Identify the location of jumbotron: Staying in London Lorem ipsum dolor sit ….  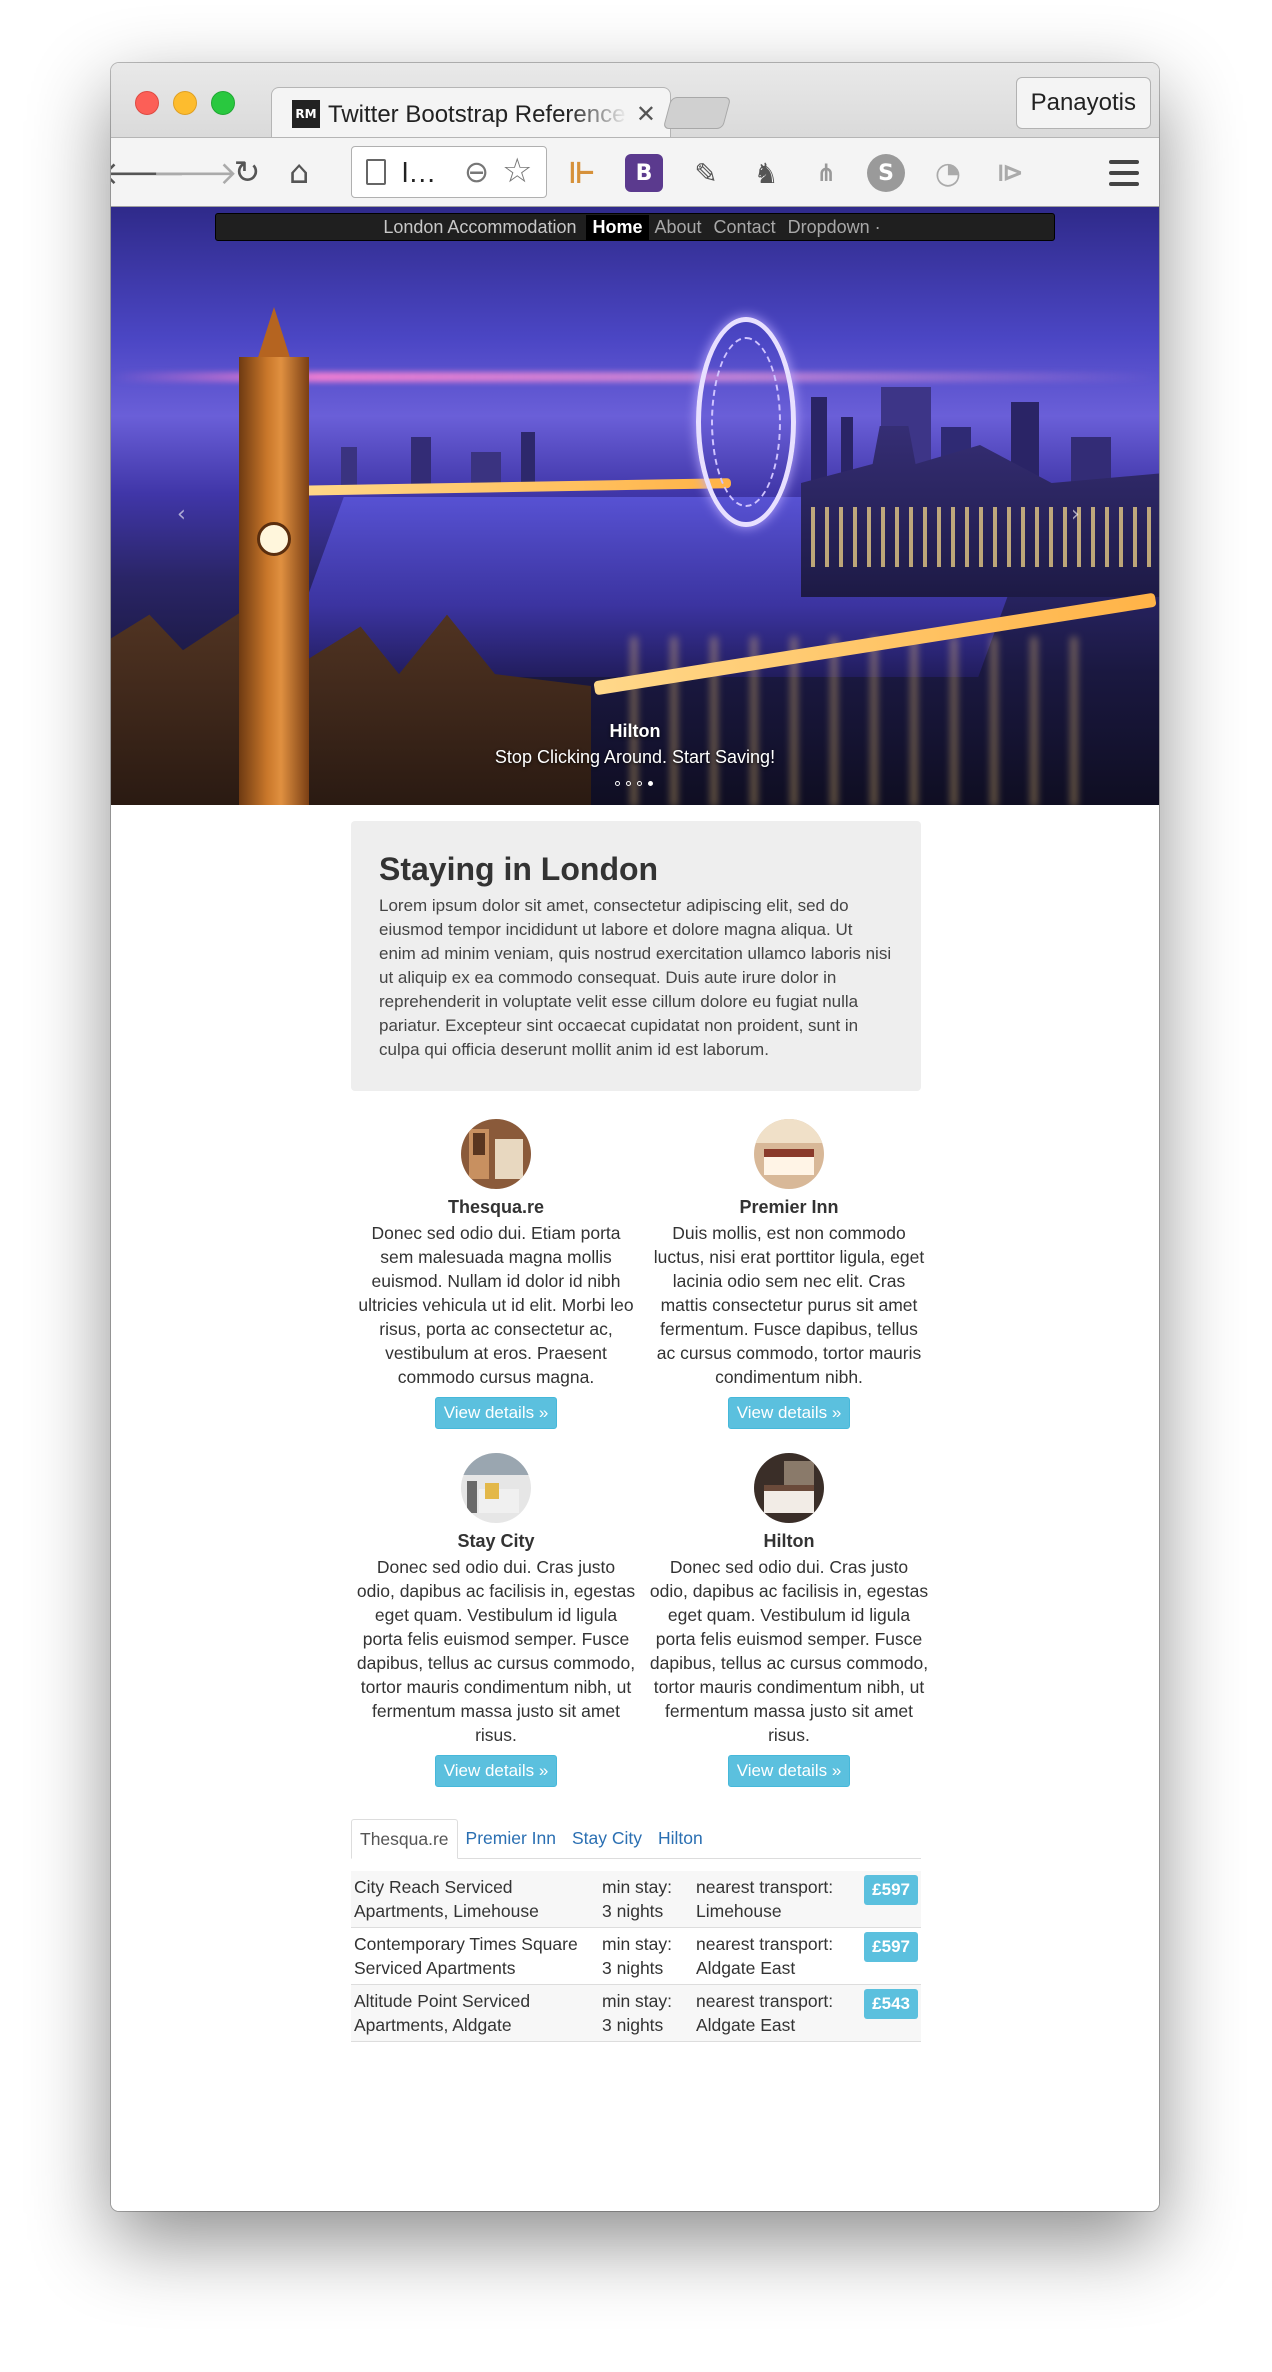
(636, 956).